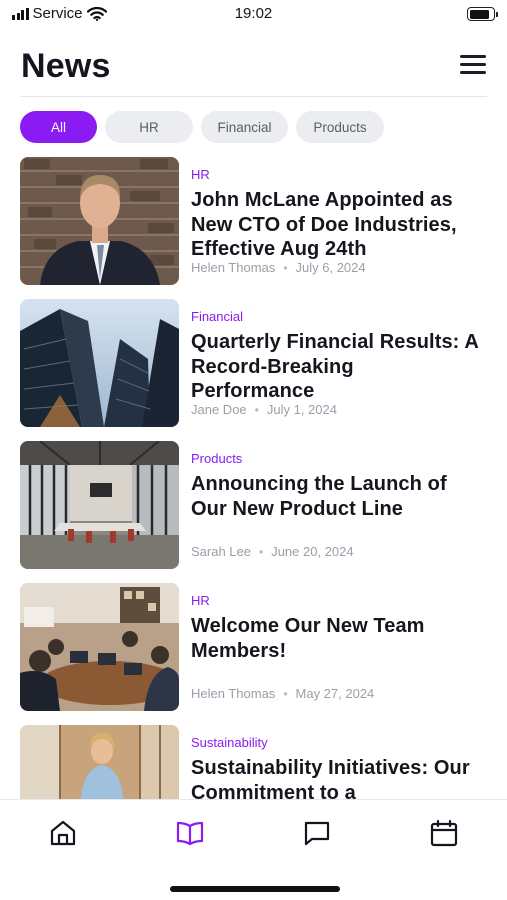 The width and height of the screenshot is (507, 900). Describe the element at coordinates (473, 64) in the screenshot. I see `hamburger-menu-icon` at that location.